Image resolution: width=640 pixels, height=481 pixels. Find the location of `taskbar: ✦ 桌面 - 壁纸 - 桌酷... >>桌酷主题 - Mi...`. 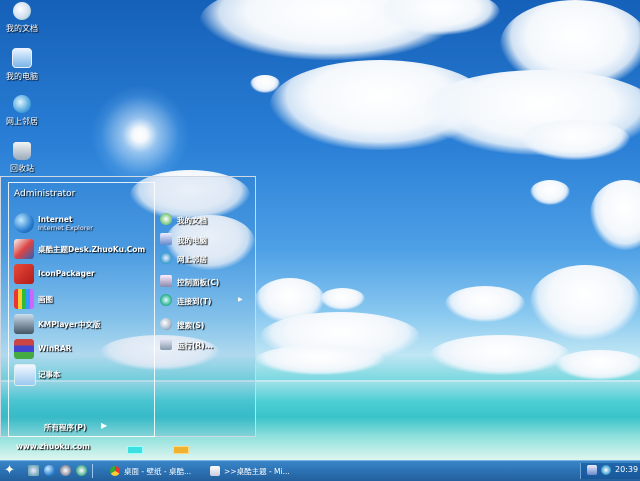

taskbar: ✦ 桌面 - 壁纸 - 桌酷... >>桌酷主题 - Mi... is located at coordinates (320, 470).